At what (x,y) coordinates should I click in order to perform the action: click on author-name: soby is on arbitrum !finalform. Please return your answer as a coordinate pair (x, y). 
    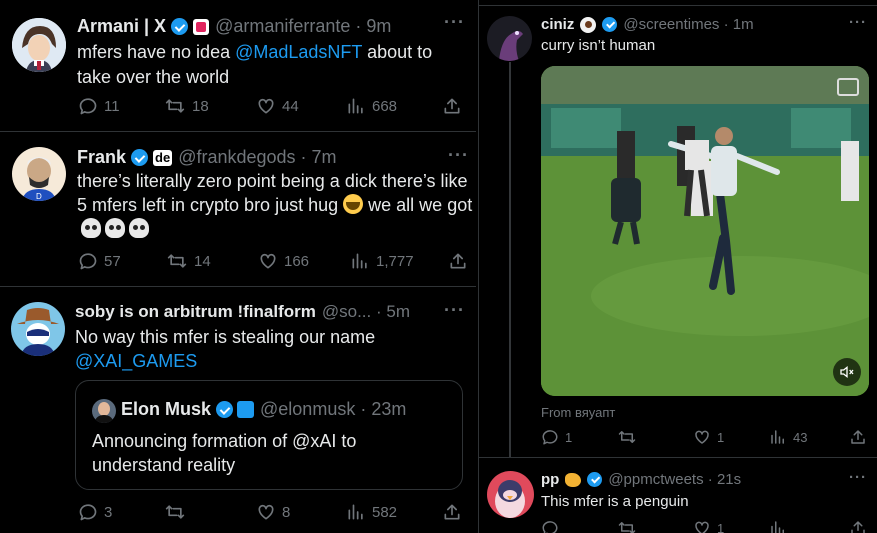
    Looking at the image, I should click on (195, 312).